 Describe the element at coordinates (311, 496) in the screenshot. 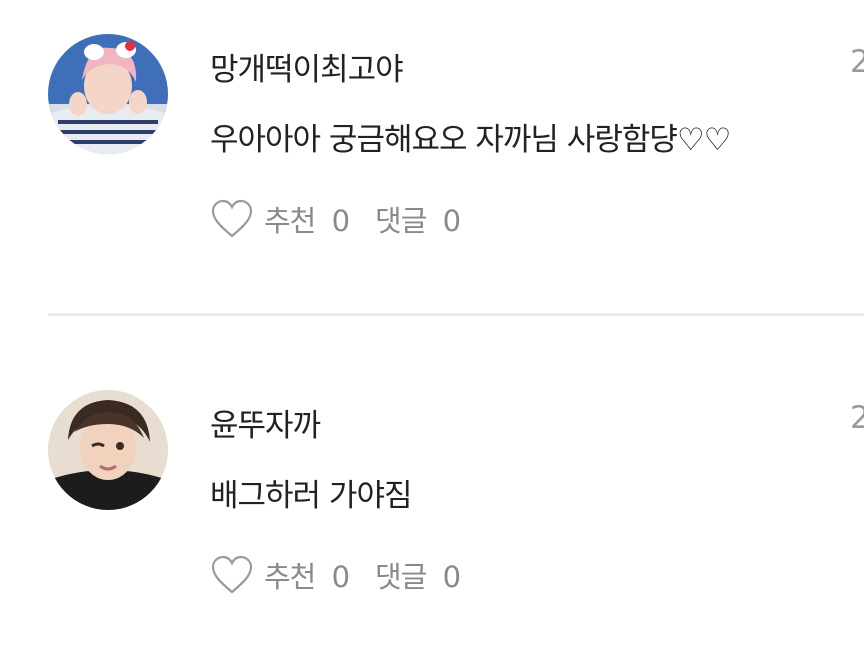

I see `comment-text: 배그하러 가야짐` at that location.